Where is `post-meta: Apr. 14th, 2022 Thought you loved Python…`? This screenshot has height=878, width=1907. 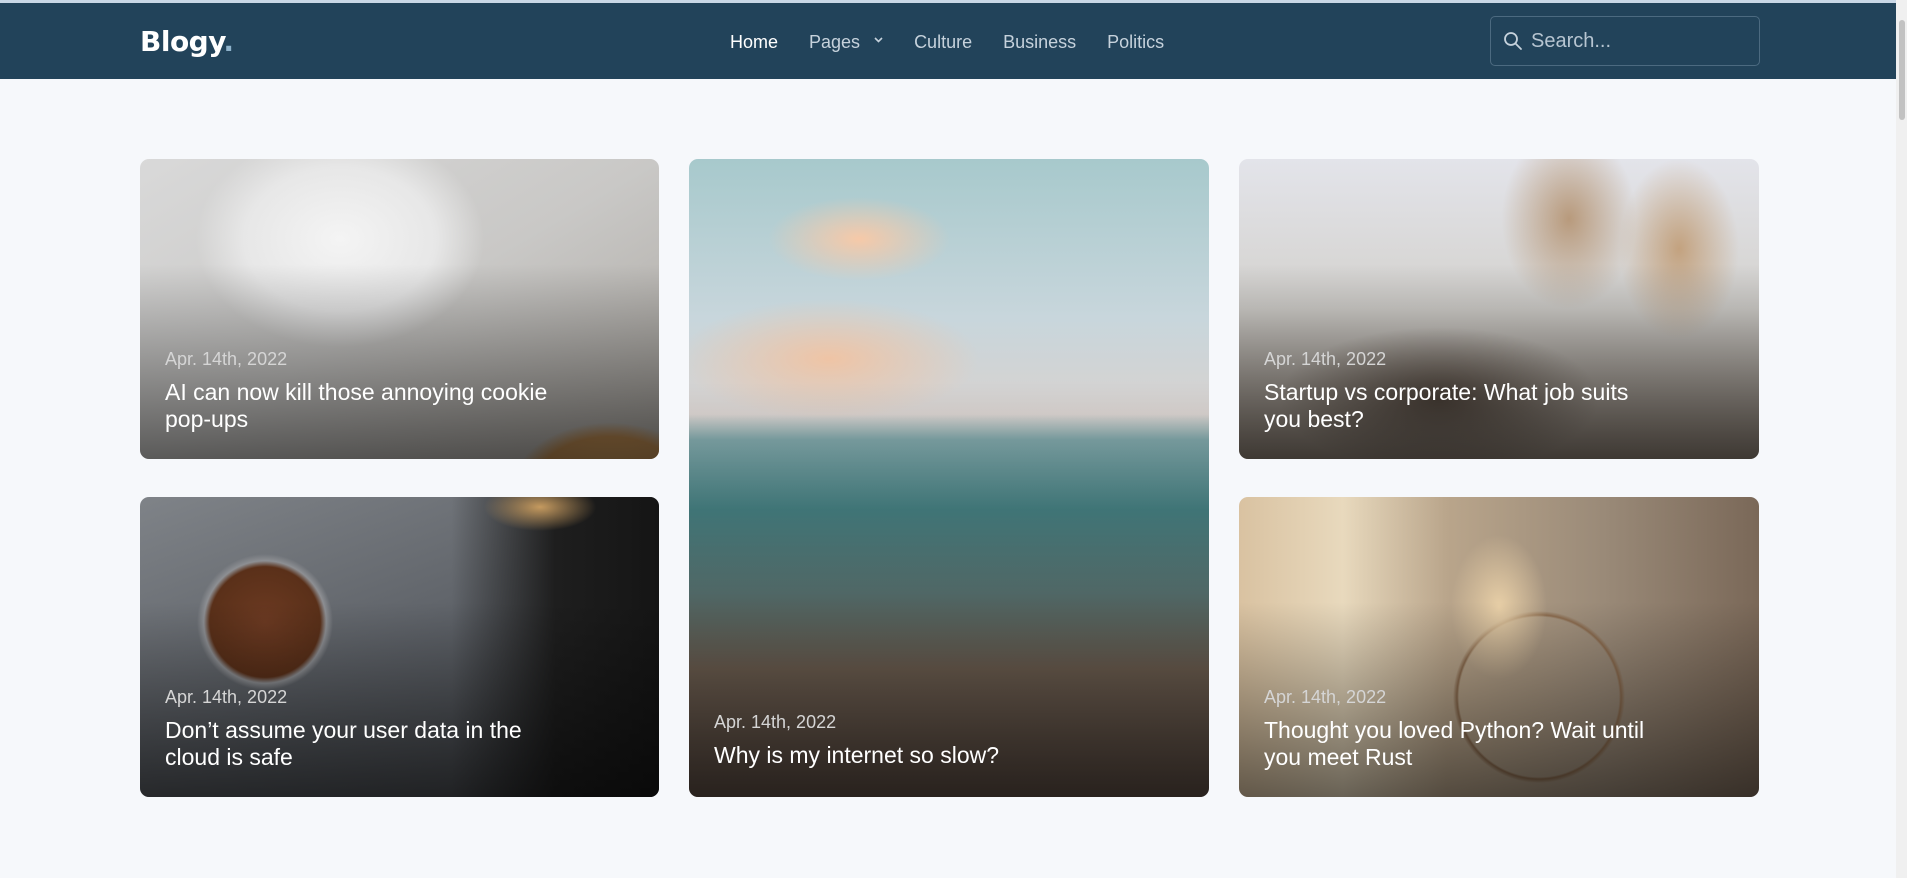
post-meta: Apr. 14th, 2022 Thought you loved Python… is located at coordinates (1499, 729).